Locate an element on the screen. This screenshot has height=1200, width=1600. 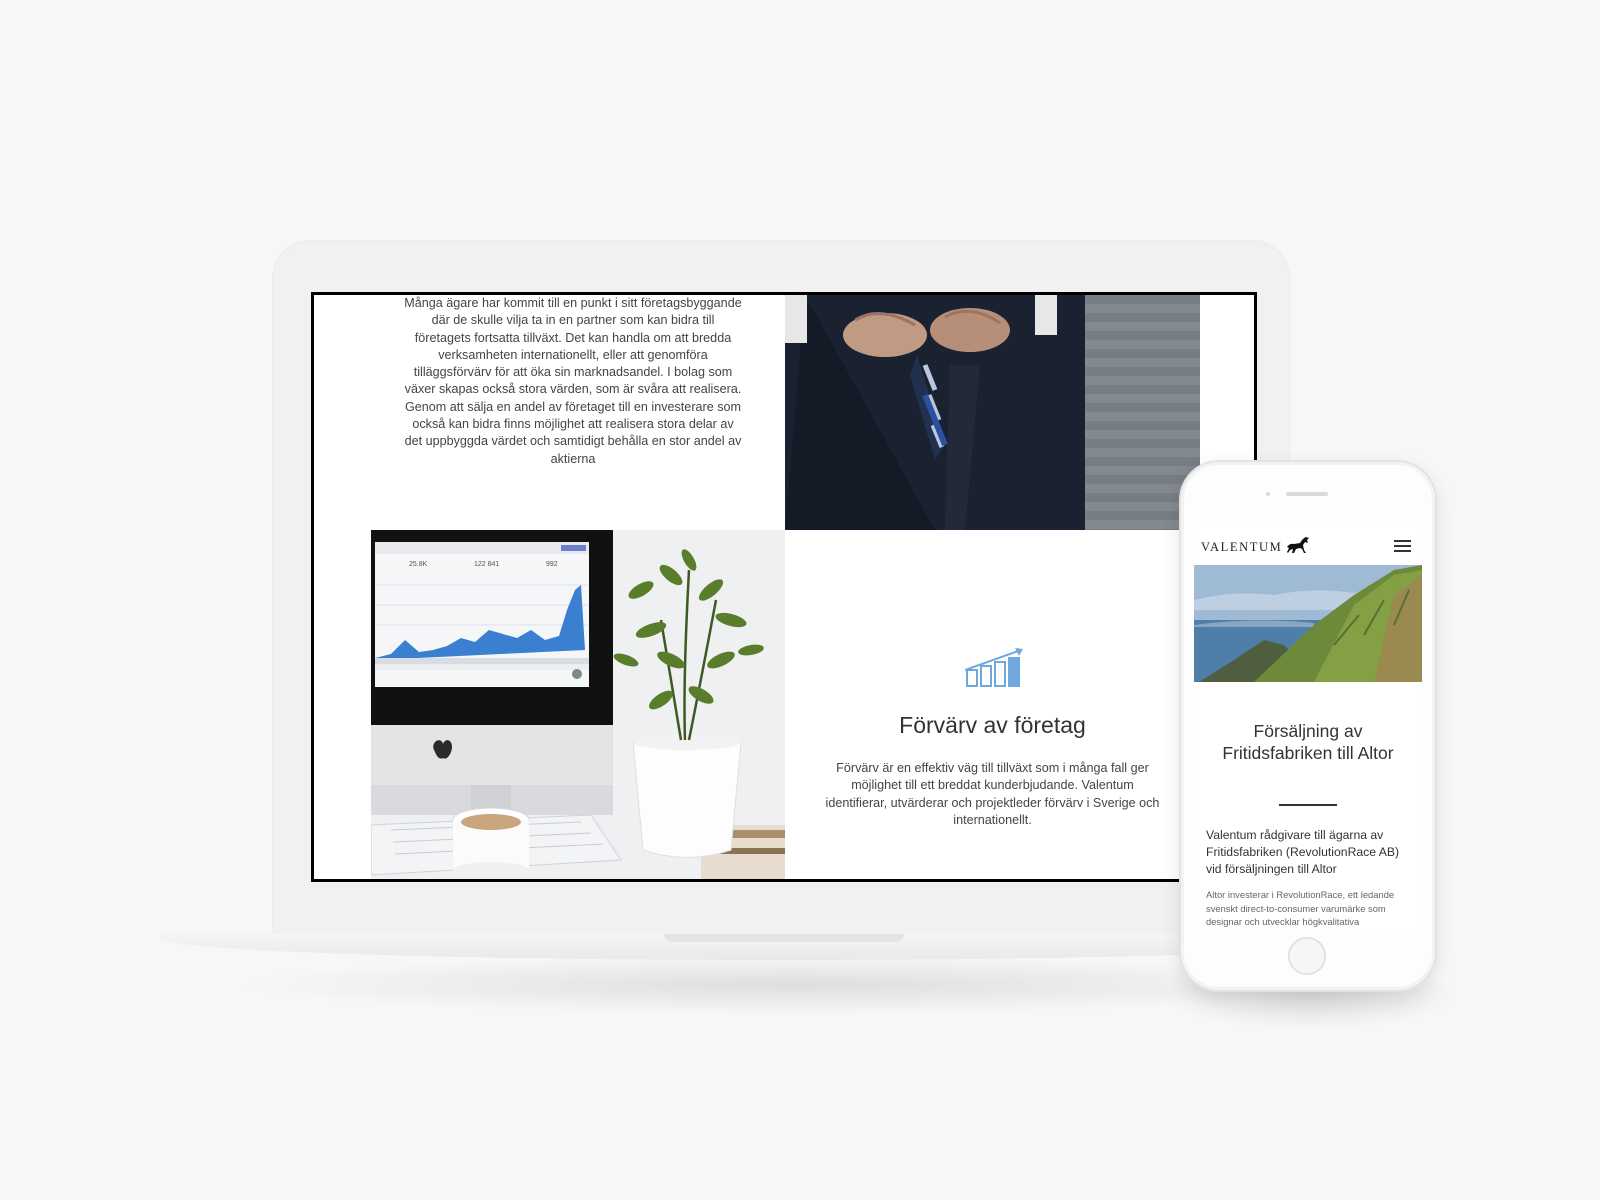
desk-illustration: 25.8K 122 841 992 is located at coordinates (578, 704).